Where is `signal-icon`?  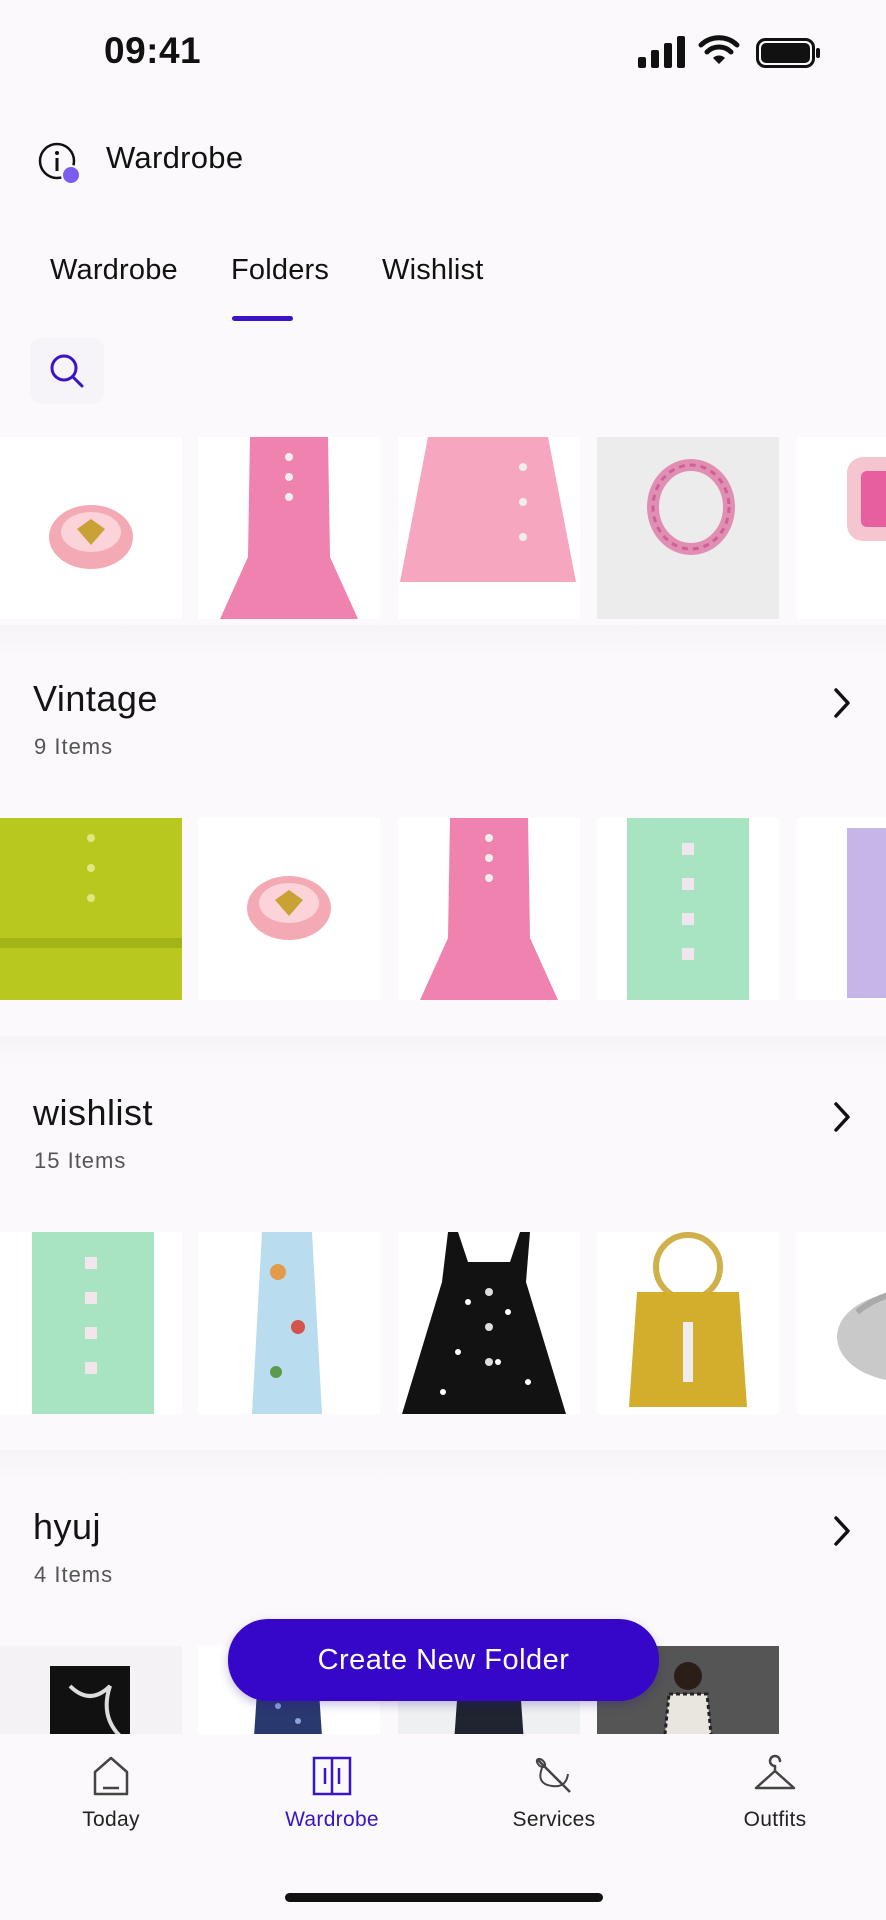
signal-icon is located at coordinates (661, 52).